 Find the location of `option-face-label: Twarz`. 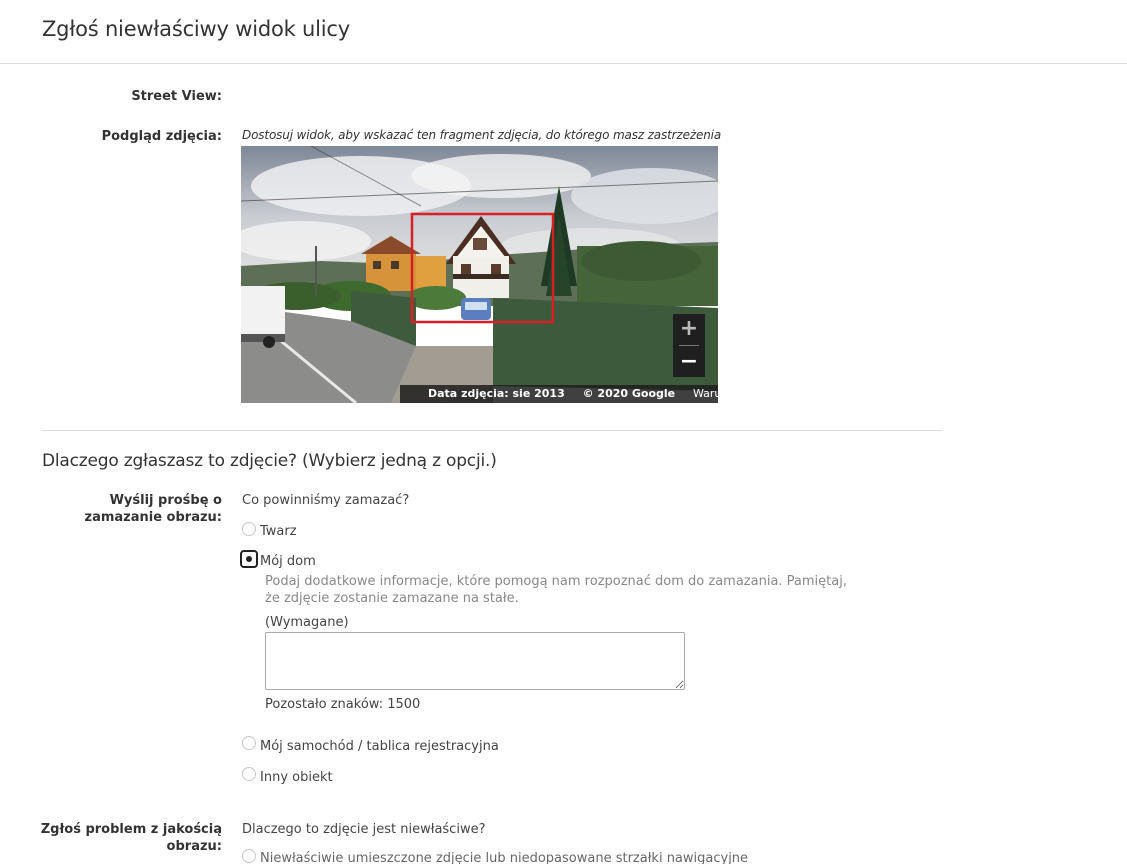

option-face-label: Twarz is located at coordinates (278, 531).